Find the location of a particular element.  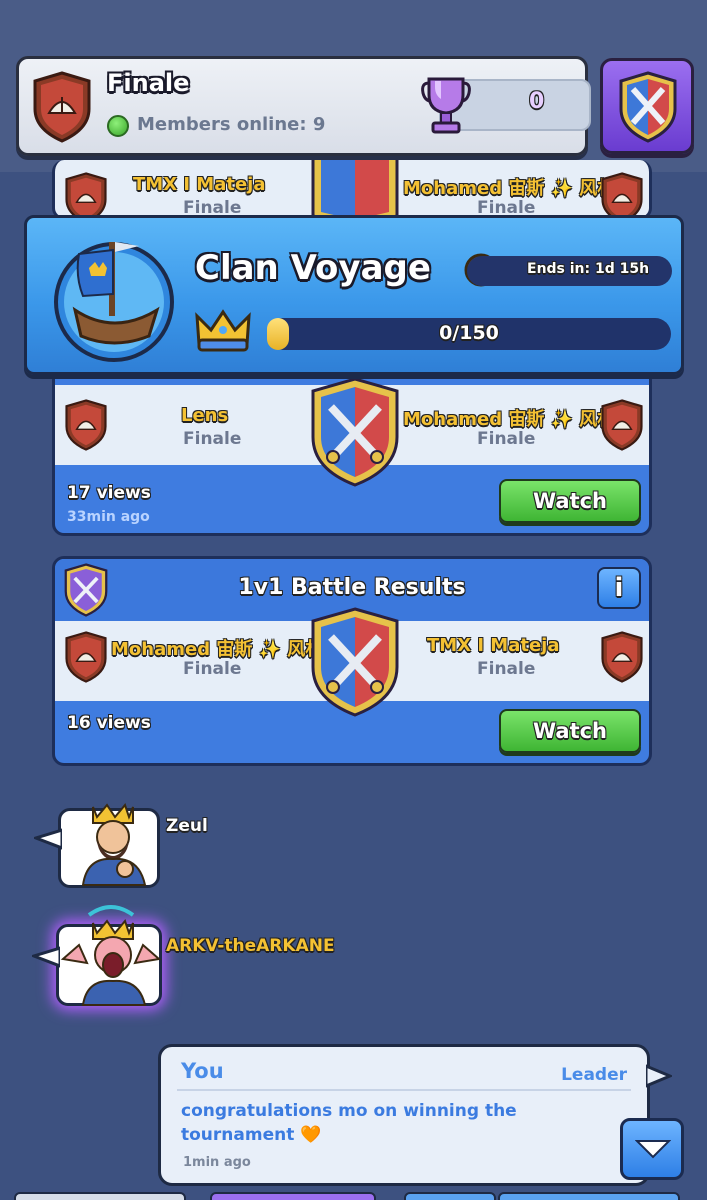

ends-in-pill: Ends in: 1d 15h is located at coordinates (569, 271).